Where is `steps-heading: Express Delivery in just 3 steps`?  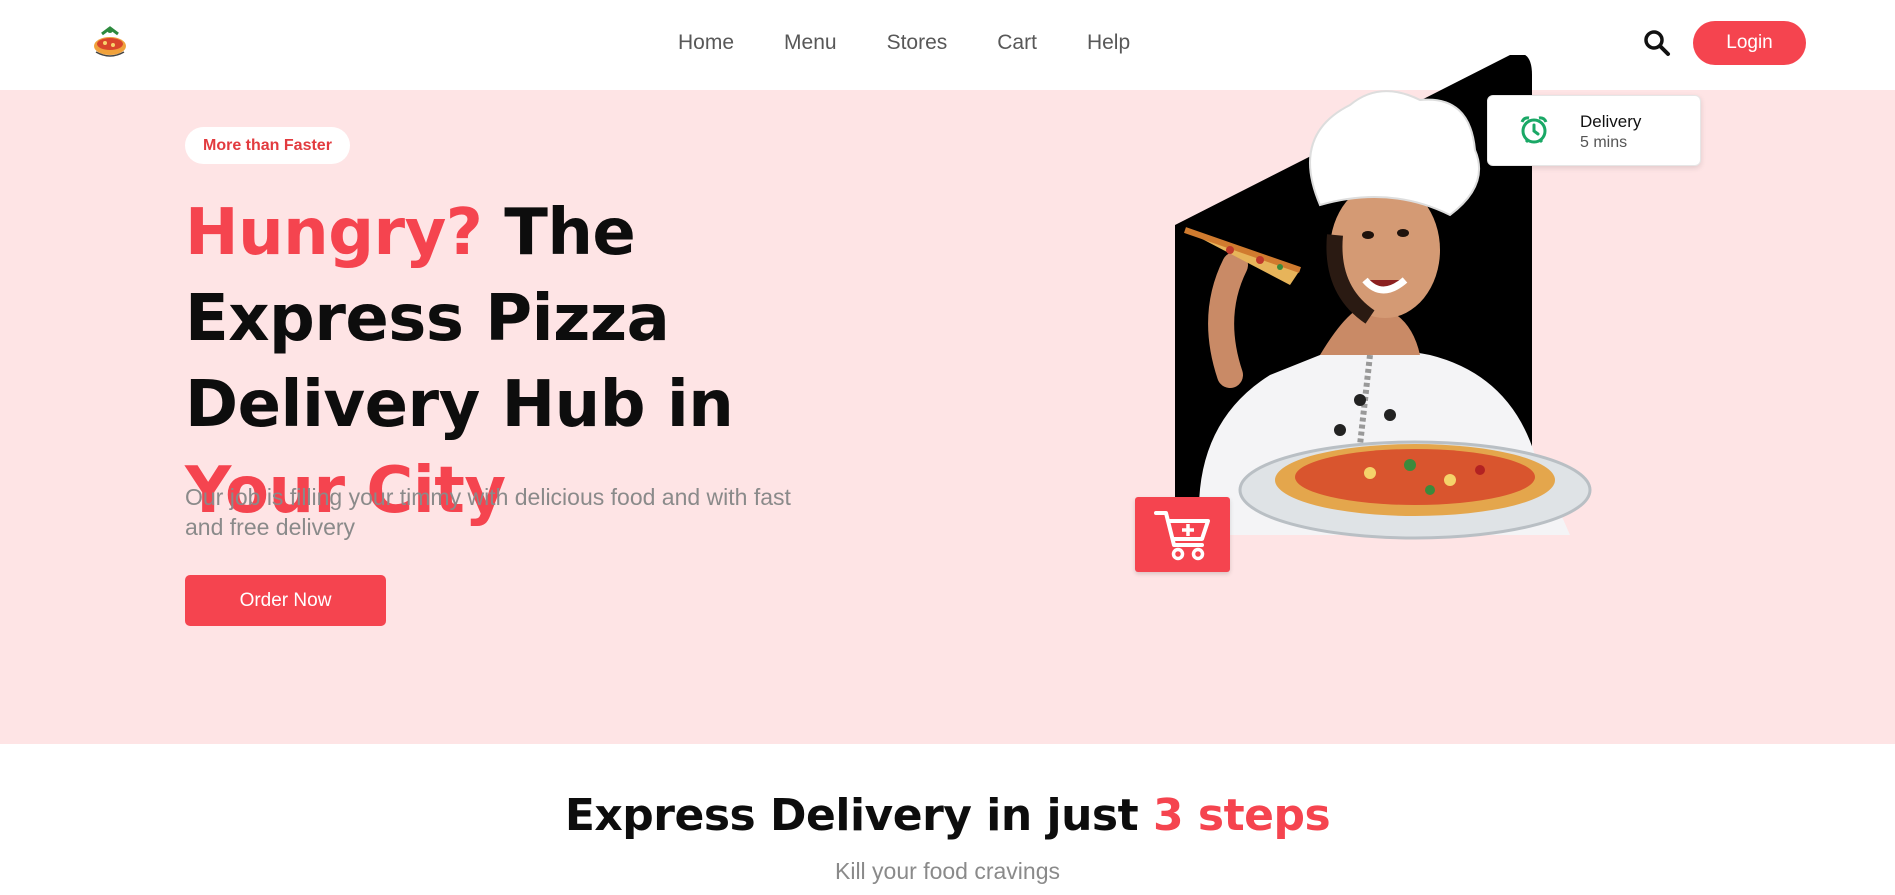
steps-heading: Express Delivery in just 3 steps is located at coordinates (947, 815).